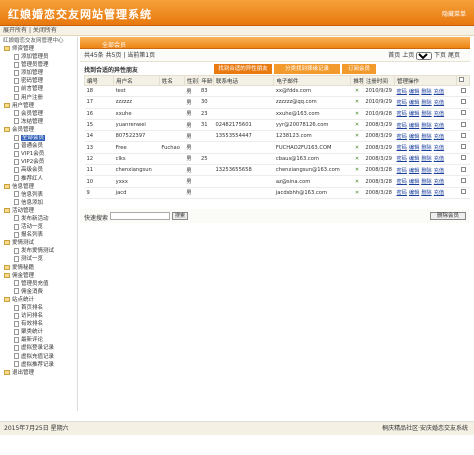 The image size is (474, 455). I want to click on first-page-link: 首页, so click(394, 55).